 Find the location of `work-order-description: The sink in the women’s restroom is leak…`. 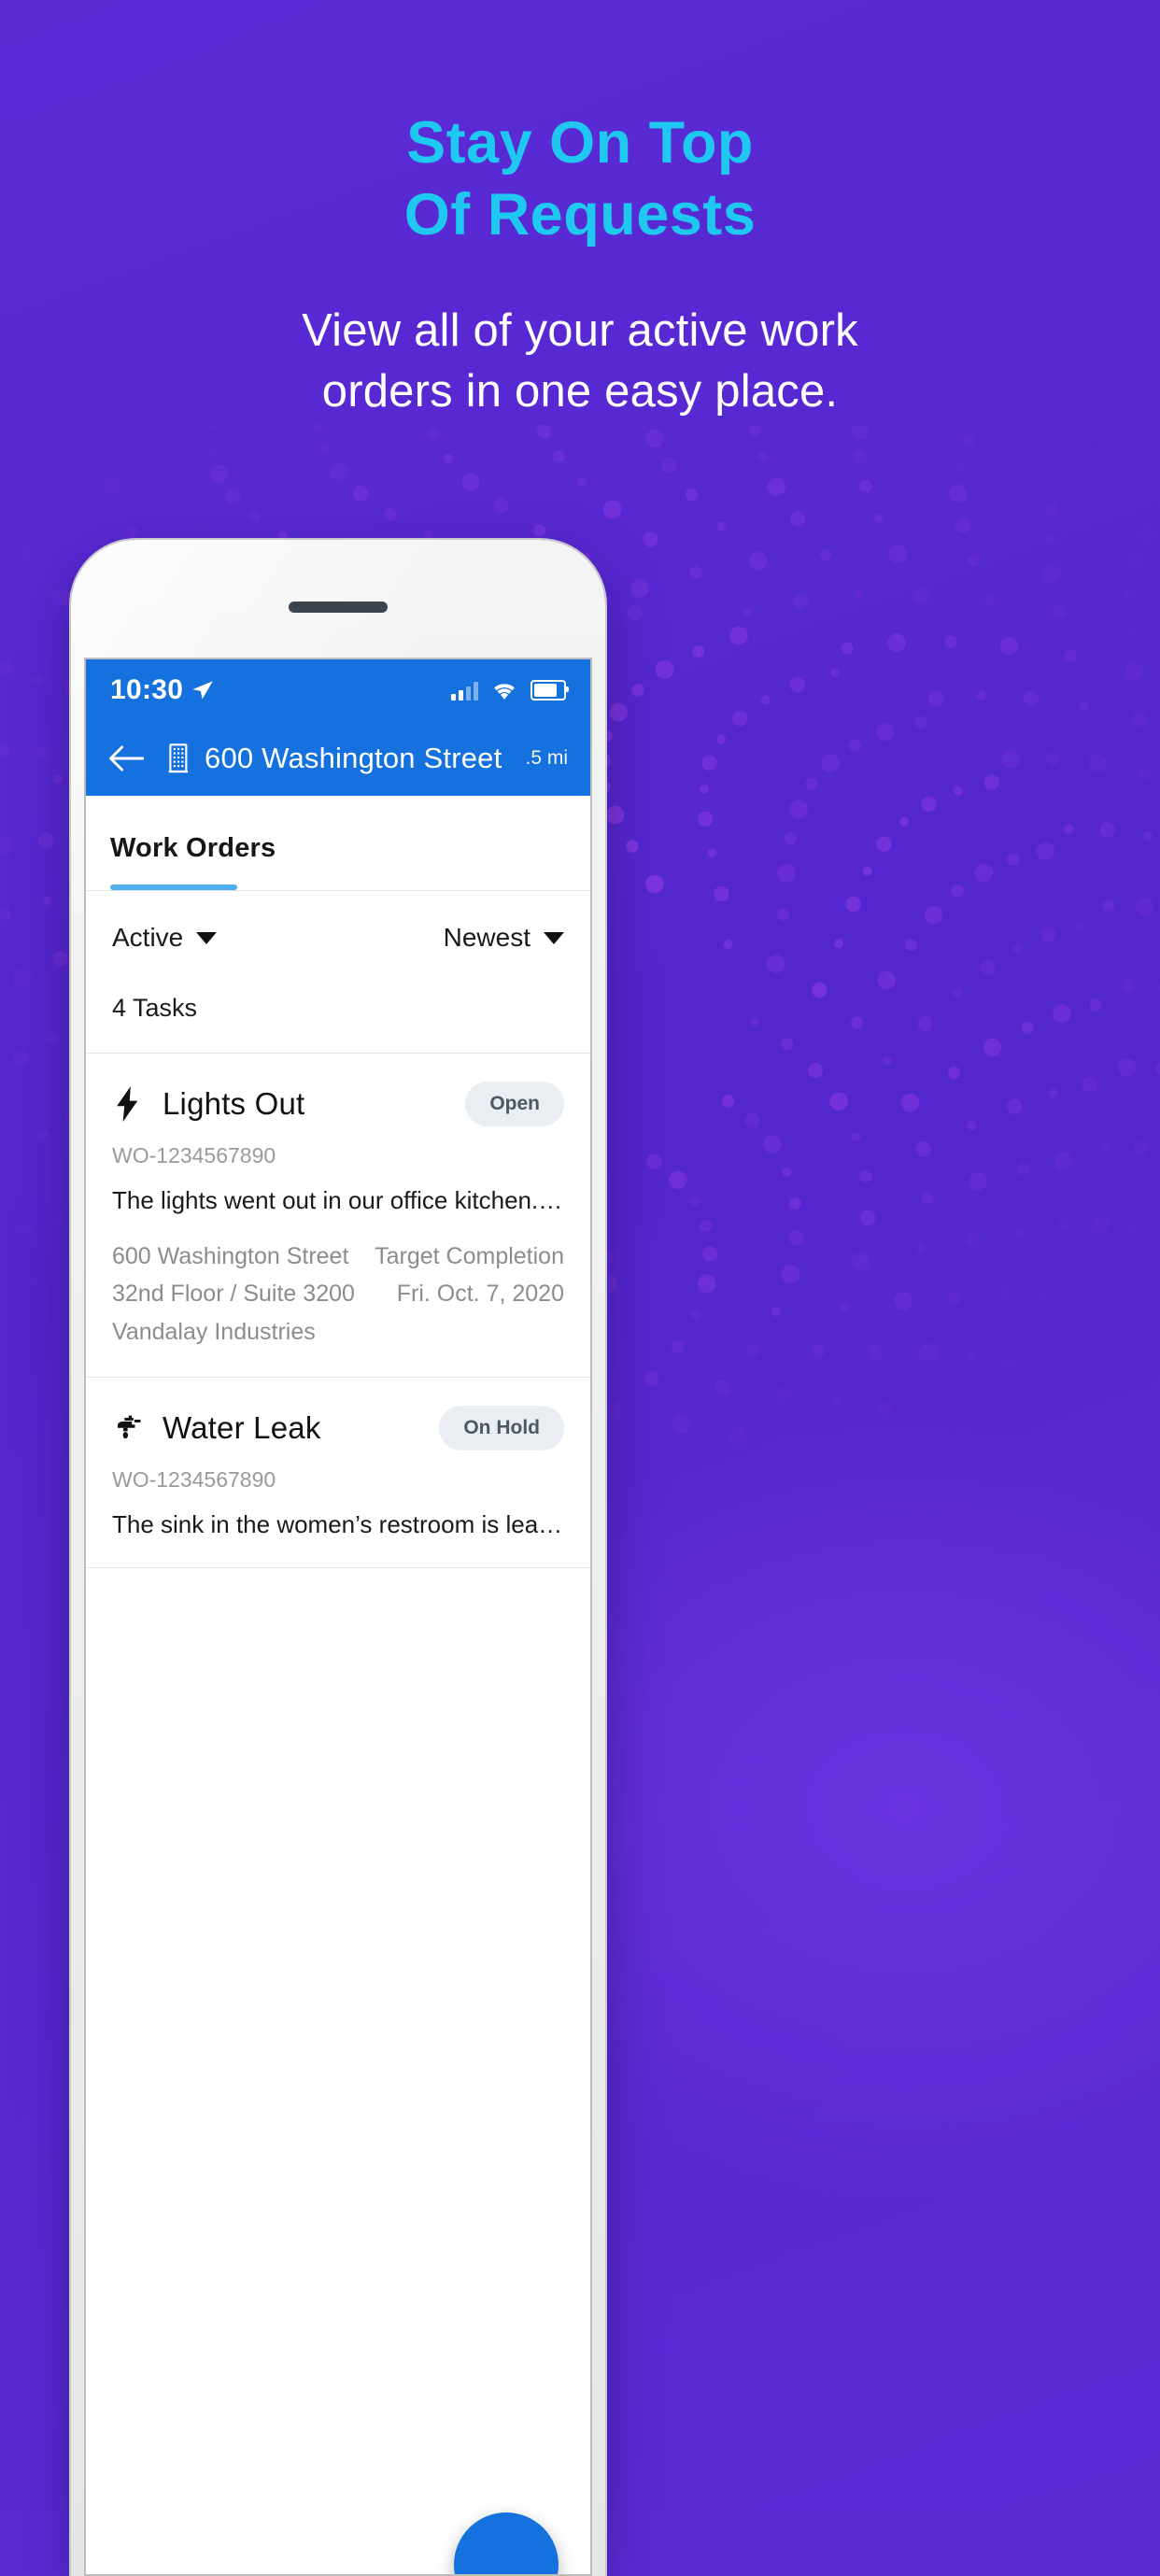

work-order-description: The sink in the women’s restroom is leak… is located at coordinates (338, 1525).